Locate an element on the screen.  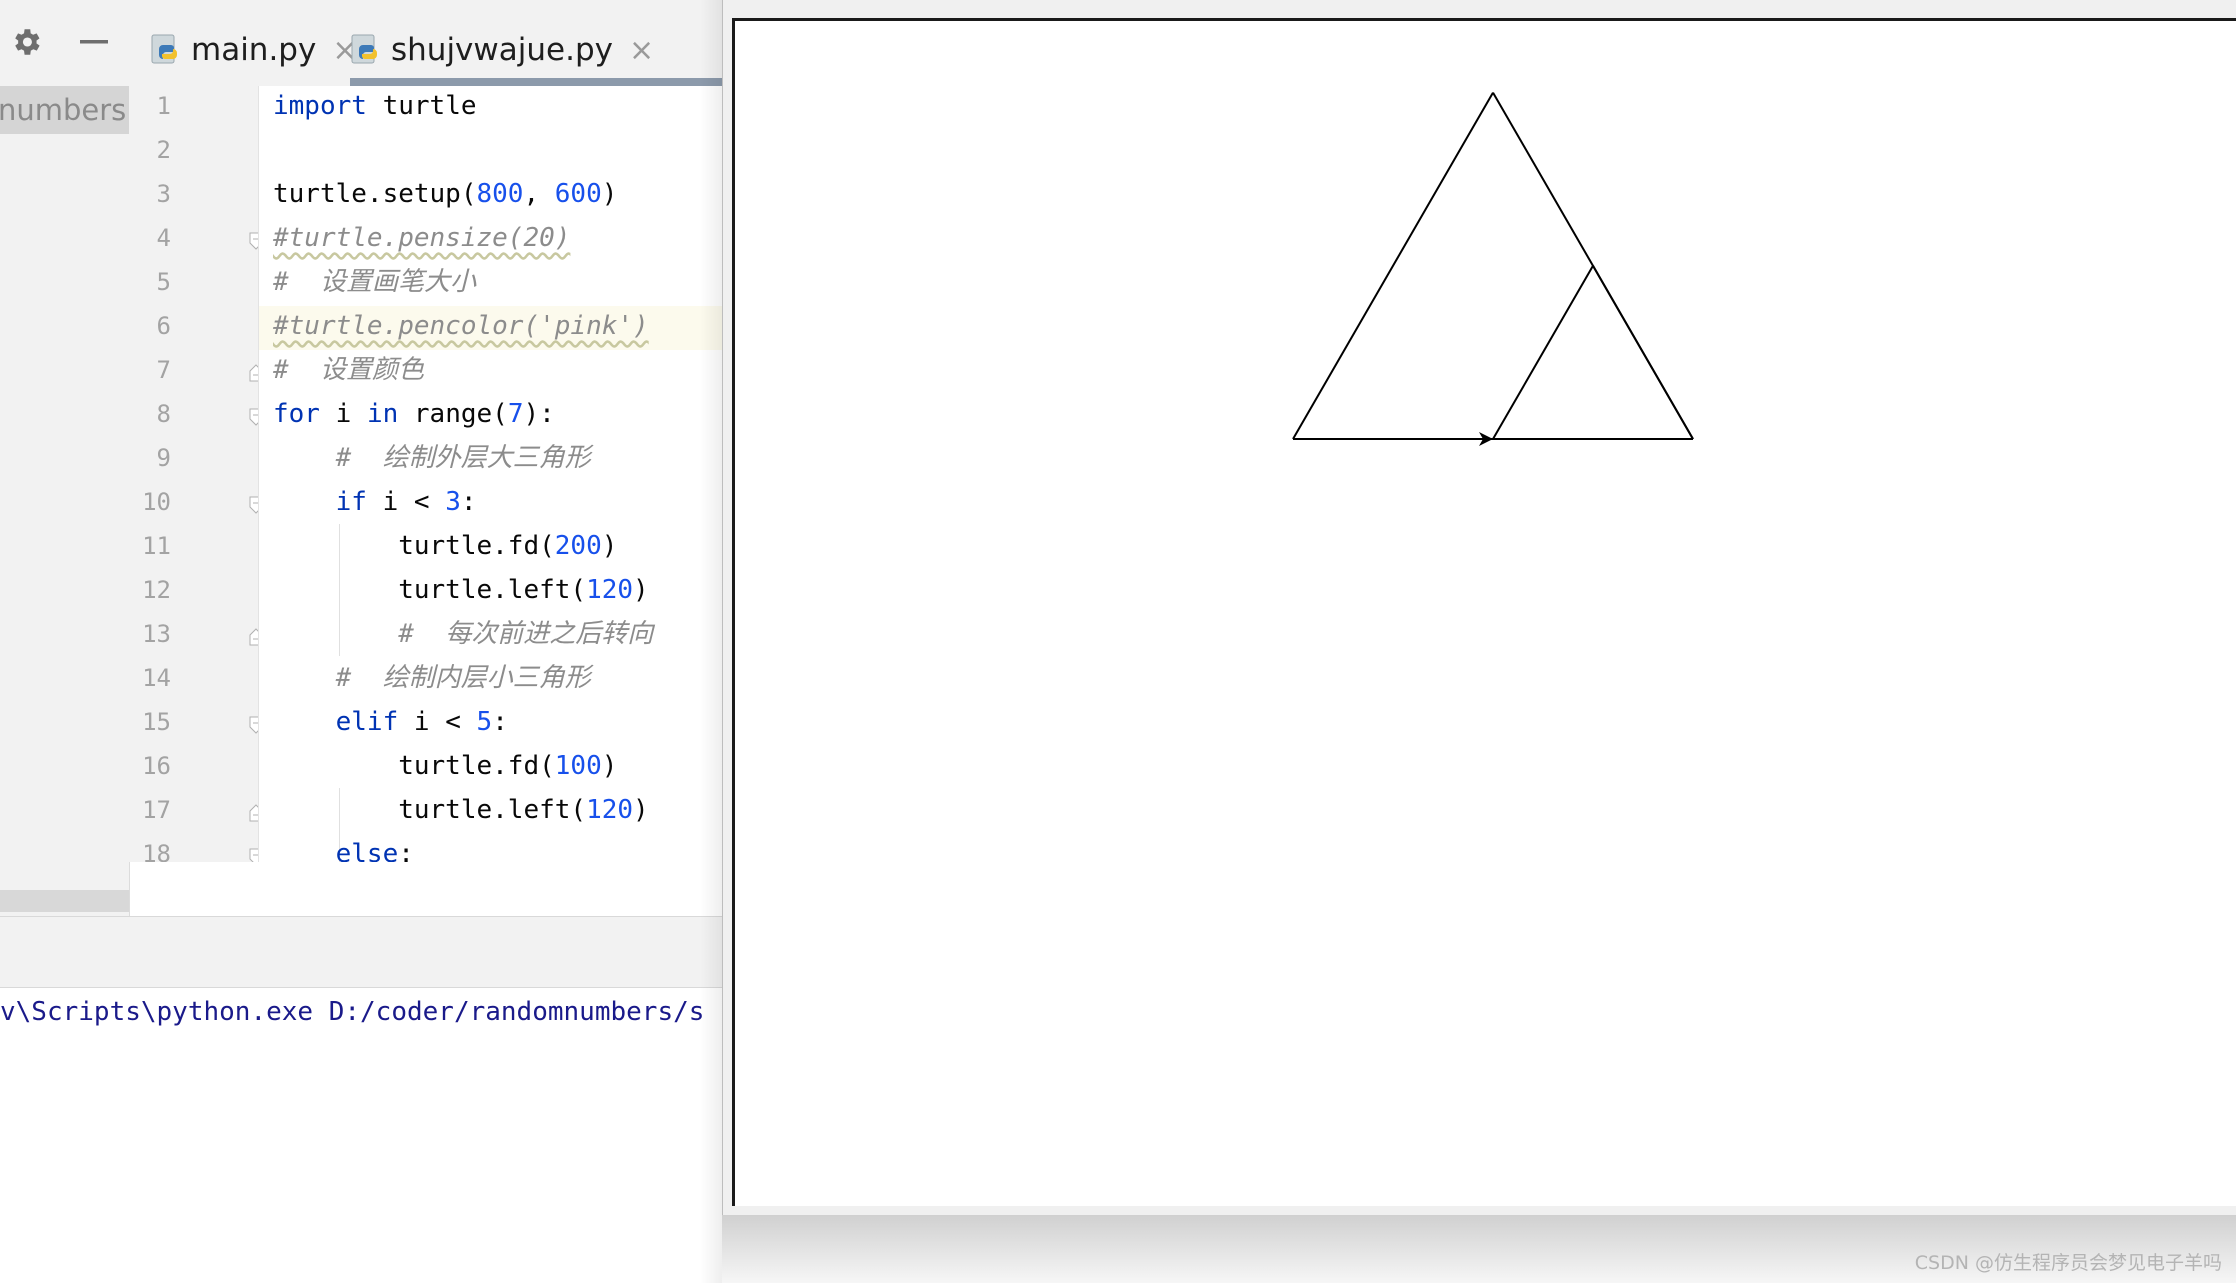
tab-shujvwajue-py: shujvwajue.py × is located at coordinates (501, 50).